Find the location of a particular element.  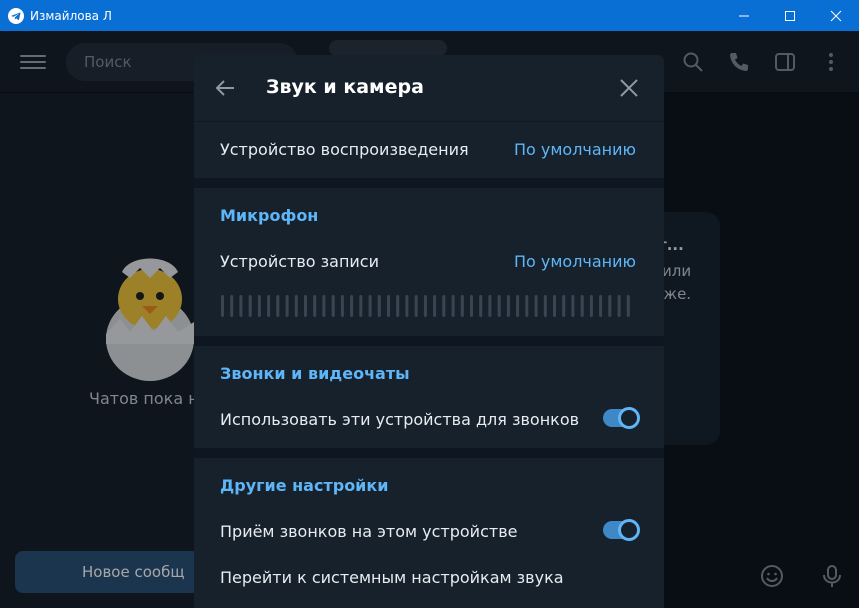

calls-section-title: Звонки и видеочаты is located at coordinates (315, 373).